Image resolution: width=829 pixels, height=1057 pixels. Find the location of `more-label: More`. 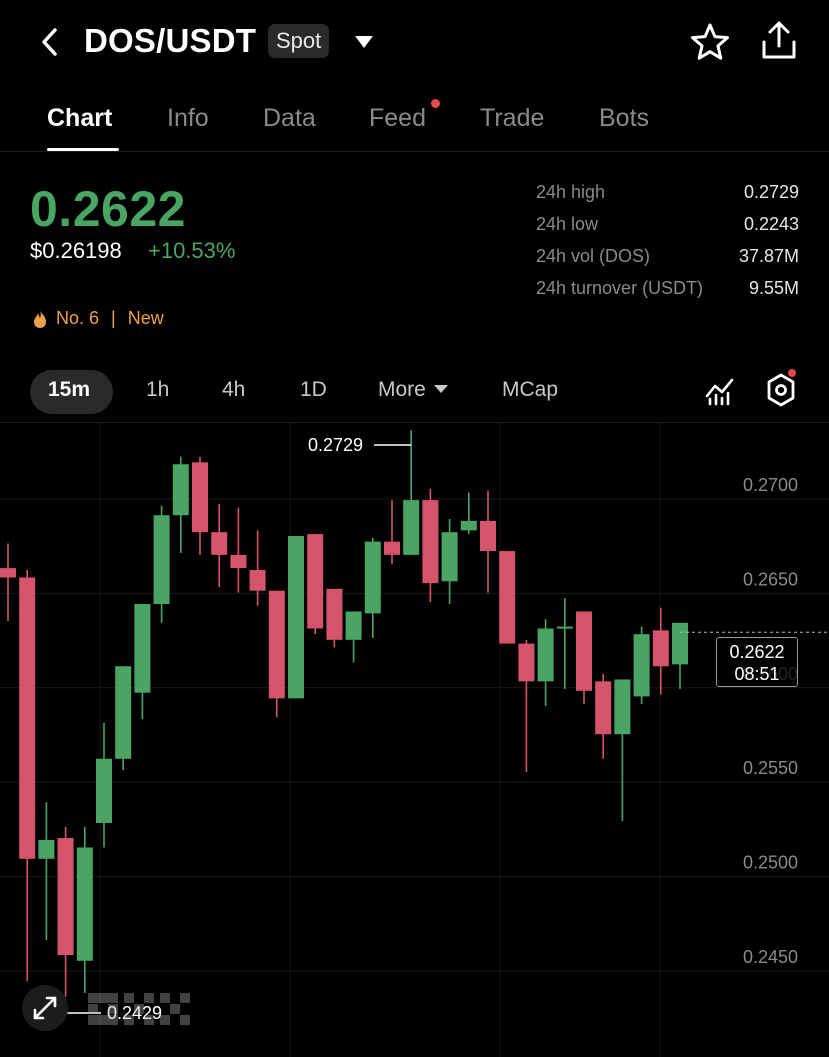

more-label: More is located at coordinates (402, 389).